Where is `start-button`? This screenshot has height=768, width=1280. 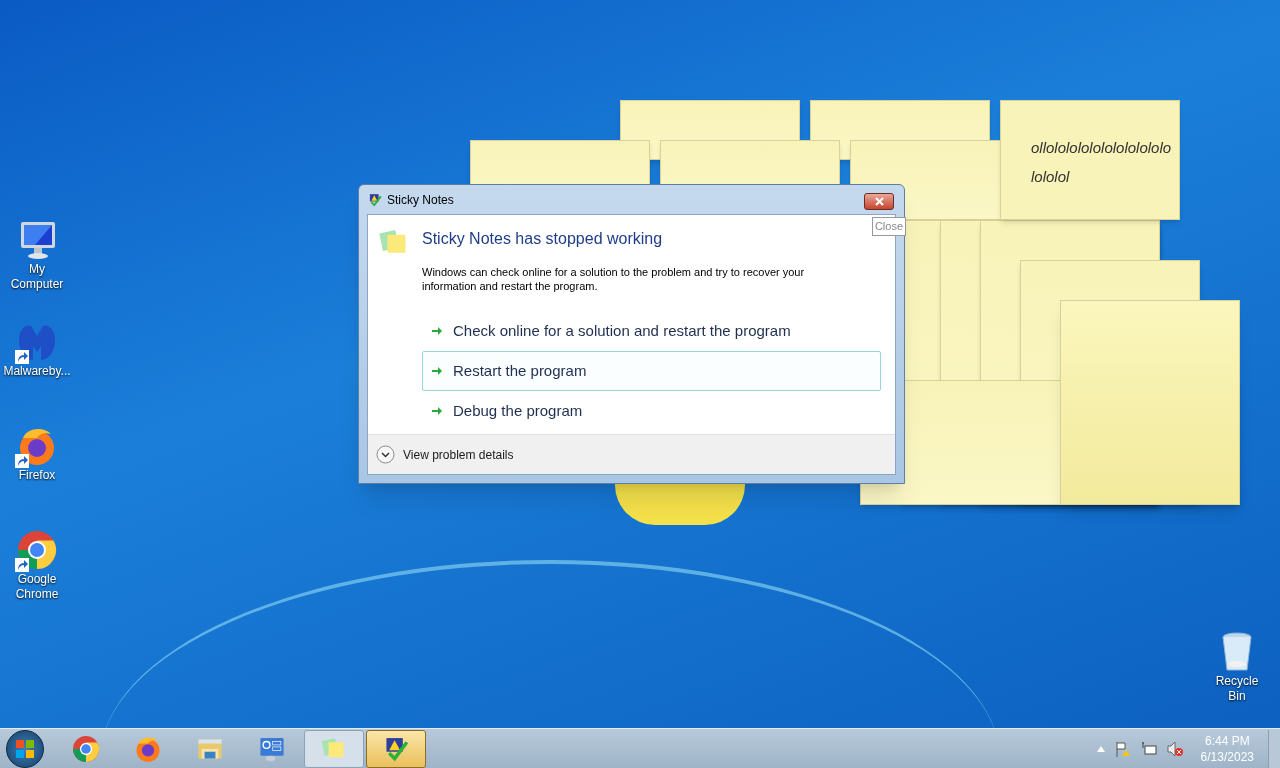 start-button is located at coordinates (25, 748).